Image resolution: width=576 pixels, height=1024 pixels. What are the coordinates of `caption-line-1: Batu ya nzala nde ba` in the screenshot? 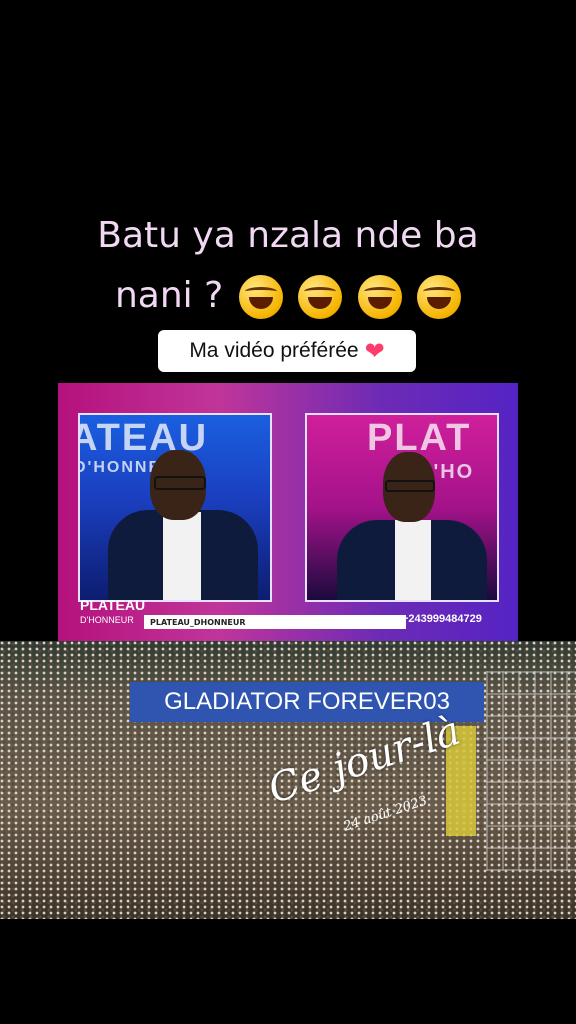 It's located at (288, 235).